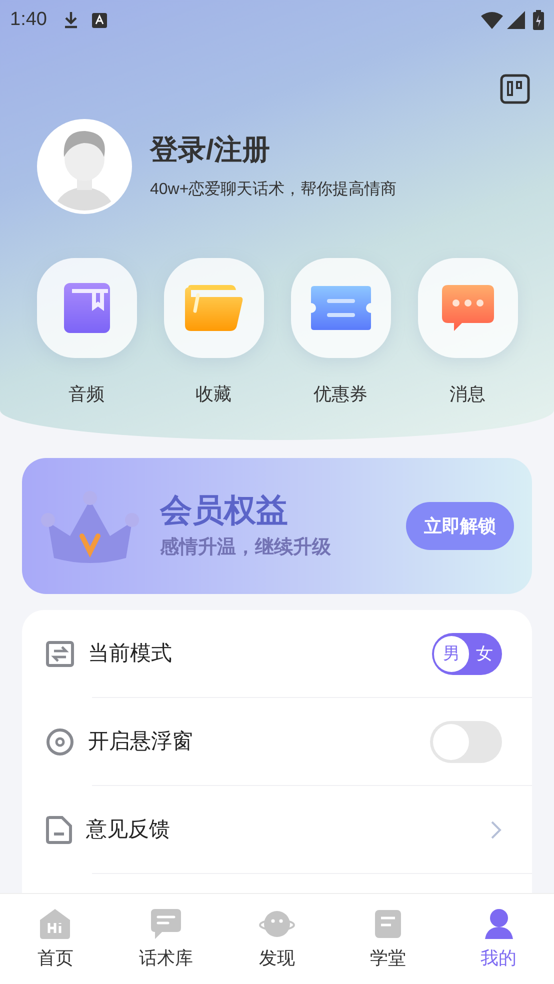  Describe the element at coordinates (515, 89) in the screenshot. I see `card-icon` at that location.